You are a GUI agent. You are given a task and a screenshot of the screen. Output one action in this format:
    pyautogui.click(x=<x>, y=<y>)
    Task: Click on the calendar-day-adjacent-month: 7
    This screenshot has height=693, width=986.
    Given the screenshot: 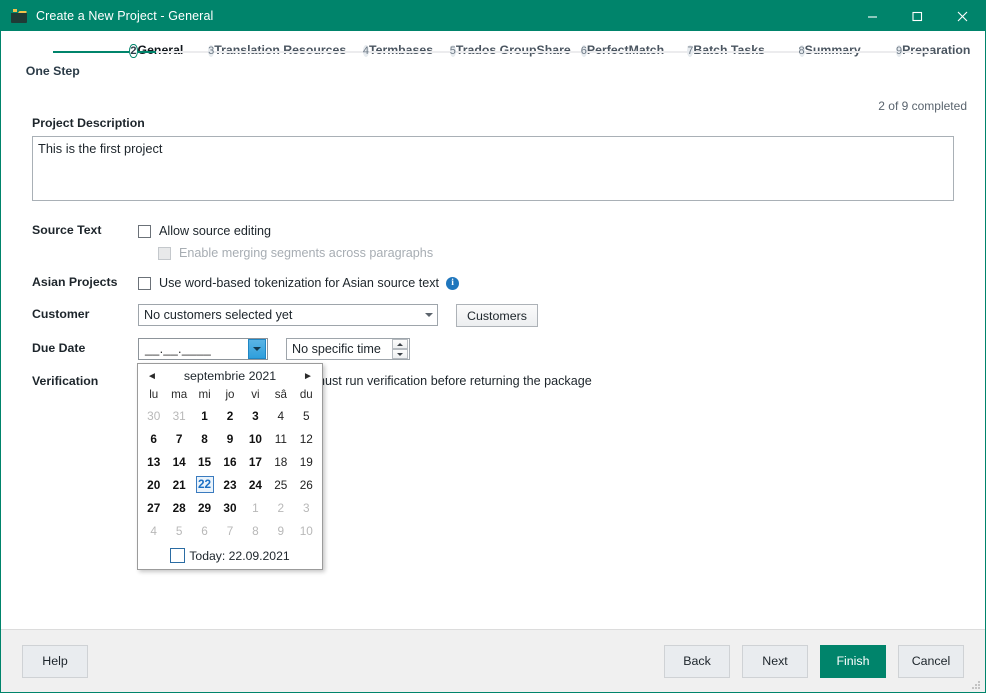 What is the action you would take?
    pyautogui.click(x=229, y=530)
    